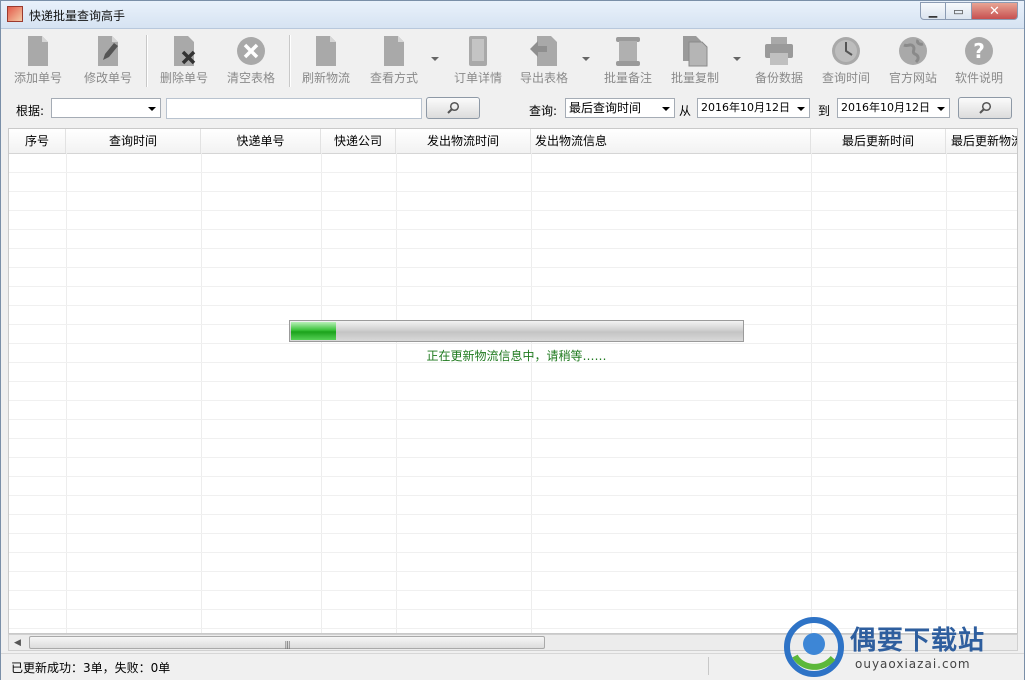 The width and height of the screenshot is (1025, 680). Describe the element at coordinates (918, 641) in the screenshot. I see `watermark-title: 偶要下载站` at that location.